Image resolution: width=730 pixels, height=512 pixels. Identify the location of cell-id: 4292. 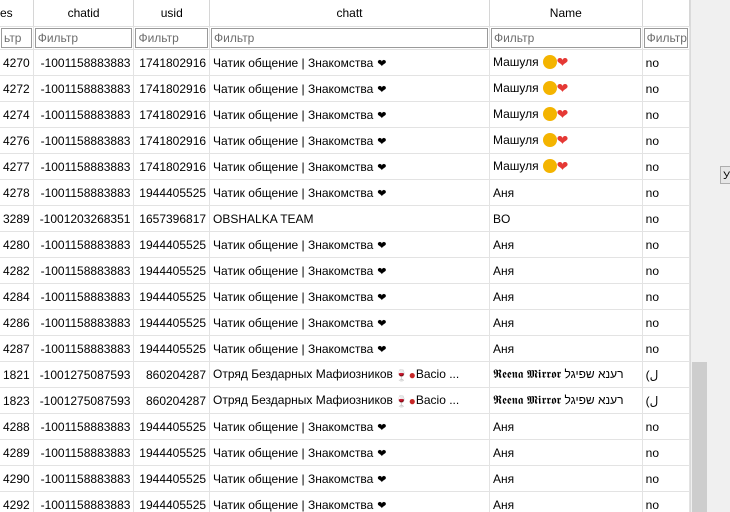
(17, 501).